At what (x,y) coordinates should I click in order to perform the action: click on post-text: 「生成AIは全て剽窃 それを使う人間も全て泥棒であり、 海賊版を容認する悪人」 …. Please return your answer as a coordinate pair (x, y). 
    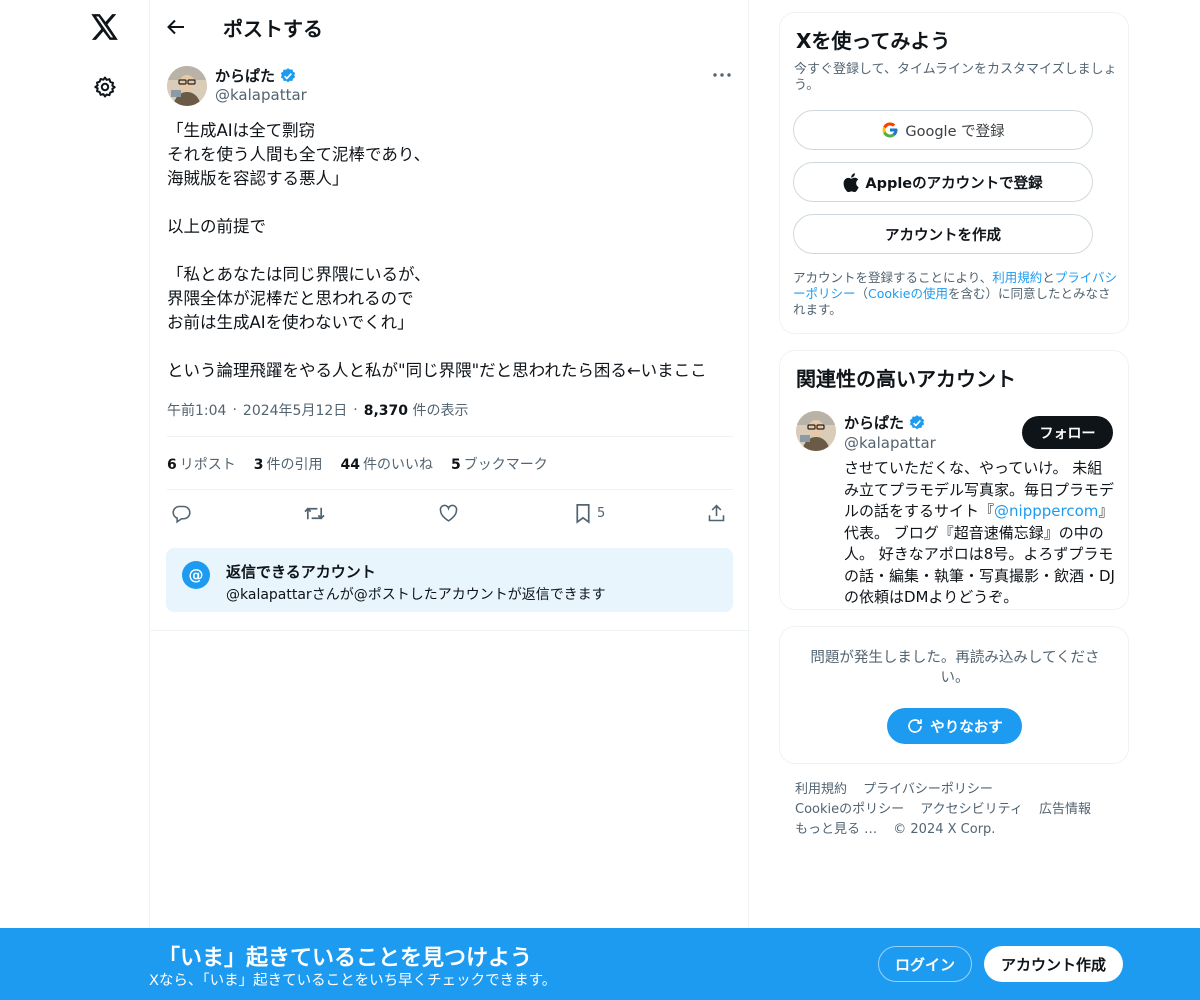
    Looking at the image, I should click on (437, 250).